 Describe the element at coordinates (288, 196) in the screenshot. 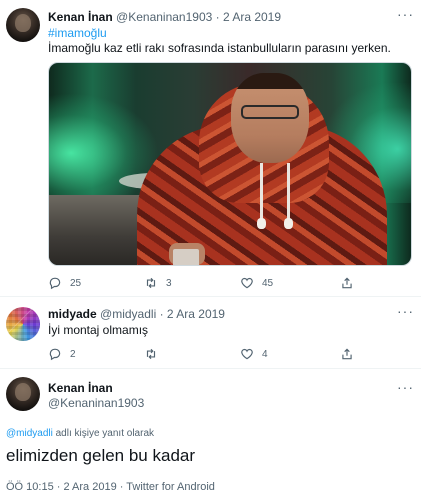

I see `photo-cord-right` at that location.